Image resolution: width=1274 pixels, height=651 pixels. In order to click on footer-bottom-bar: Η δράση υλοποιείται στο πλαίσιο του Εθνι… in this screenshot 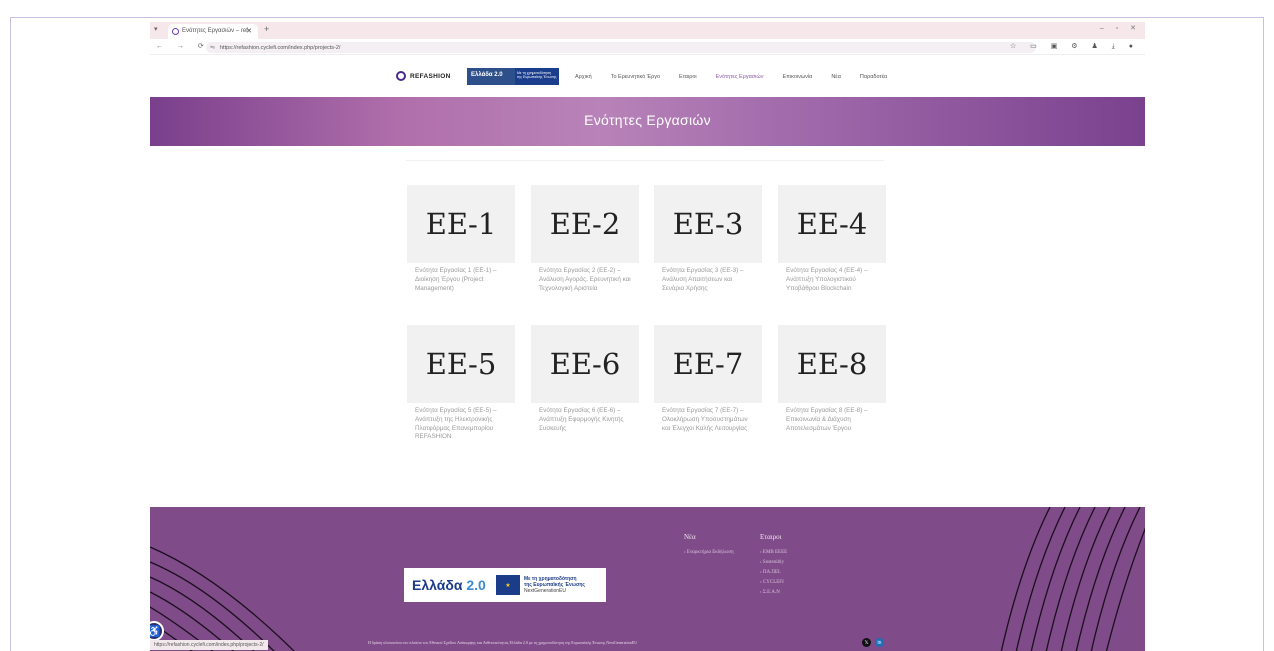, I will do `click(647, 644)`.